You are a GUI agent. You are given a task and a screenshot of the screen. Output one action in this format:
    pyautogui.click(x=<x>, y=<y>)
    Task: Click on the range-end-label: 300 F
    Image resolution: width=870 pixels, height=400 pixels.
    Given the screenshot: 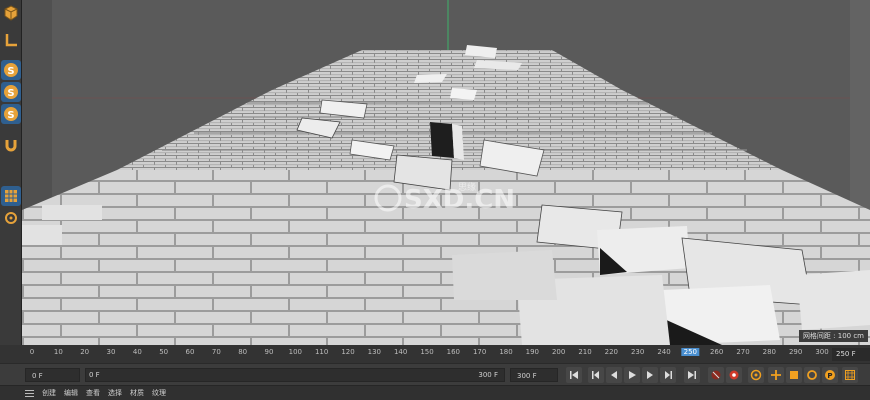 What is the action you would take?
    pyautogui.click(x=488, y=375)
    